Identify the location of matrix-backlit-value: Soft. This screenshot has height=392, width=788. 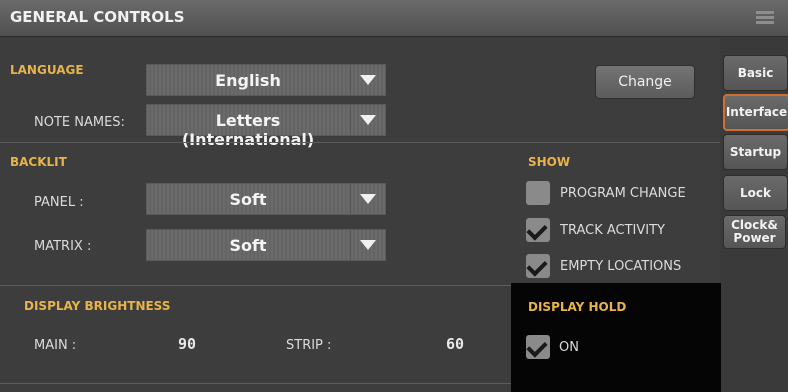
(248, 245).